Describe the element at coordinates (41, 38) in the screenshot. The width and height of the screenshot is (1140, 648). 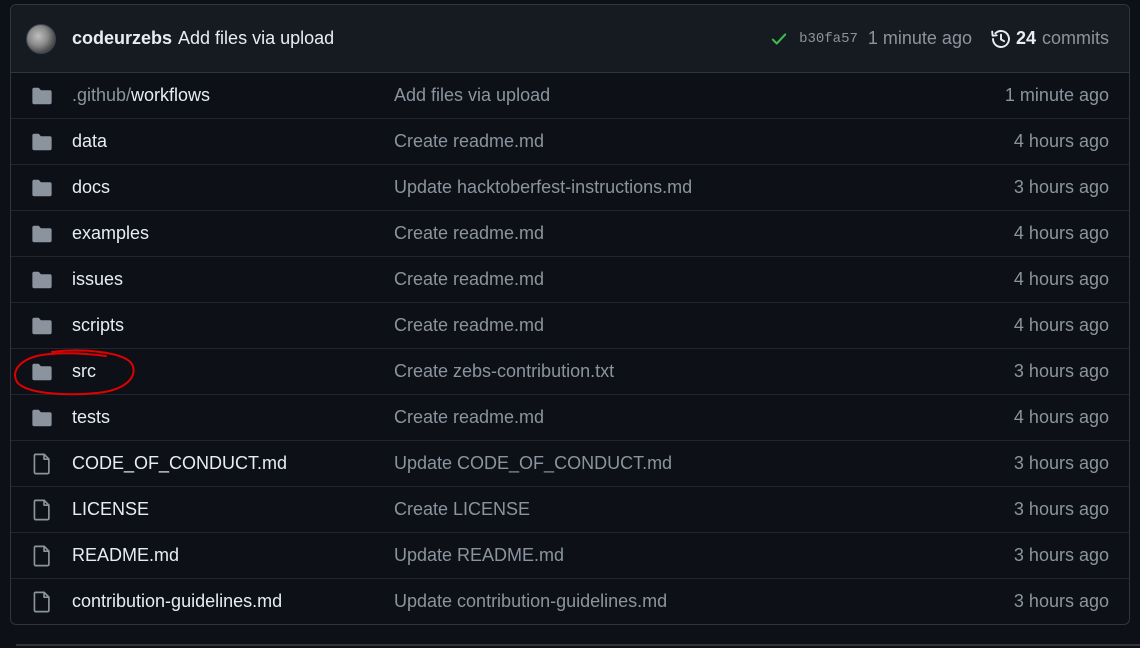
I see `avatar` at that location.